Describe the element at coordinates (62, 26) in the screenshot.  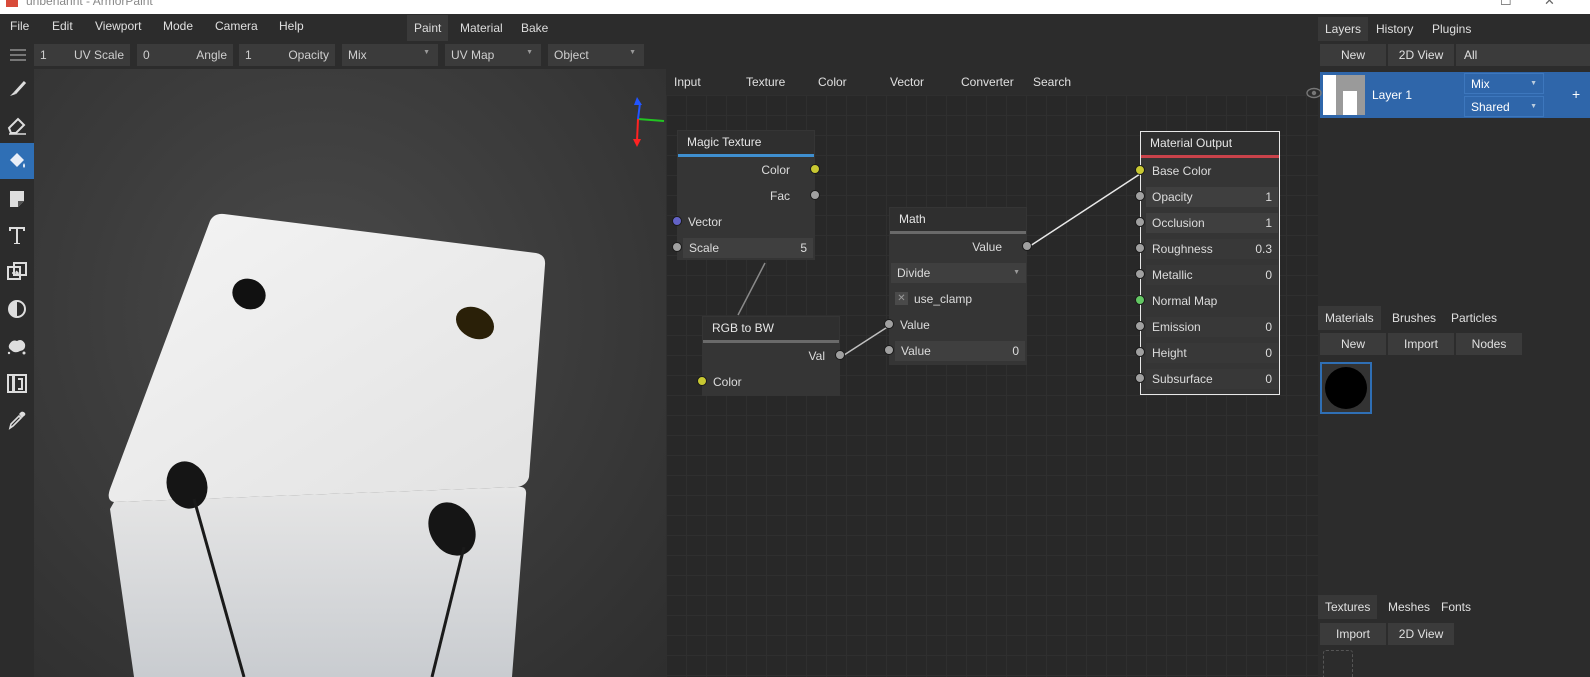
I see `menu-edit: Edit` at that location.